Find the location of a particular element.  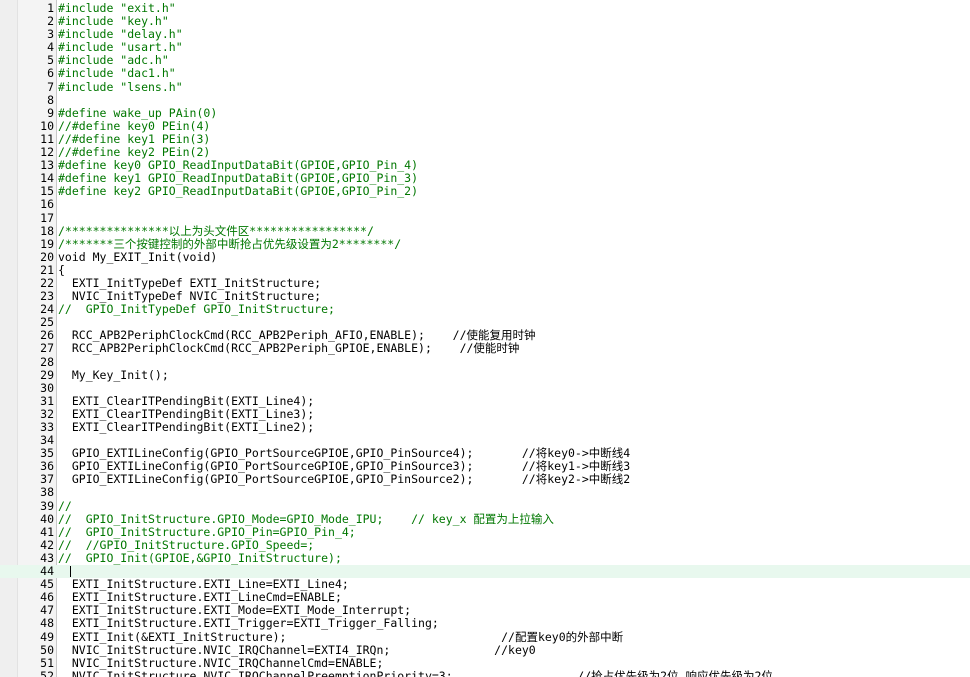

code-line: 7 #include "lsens.h" is located at coordinates (485, 86).